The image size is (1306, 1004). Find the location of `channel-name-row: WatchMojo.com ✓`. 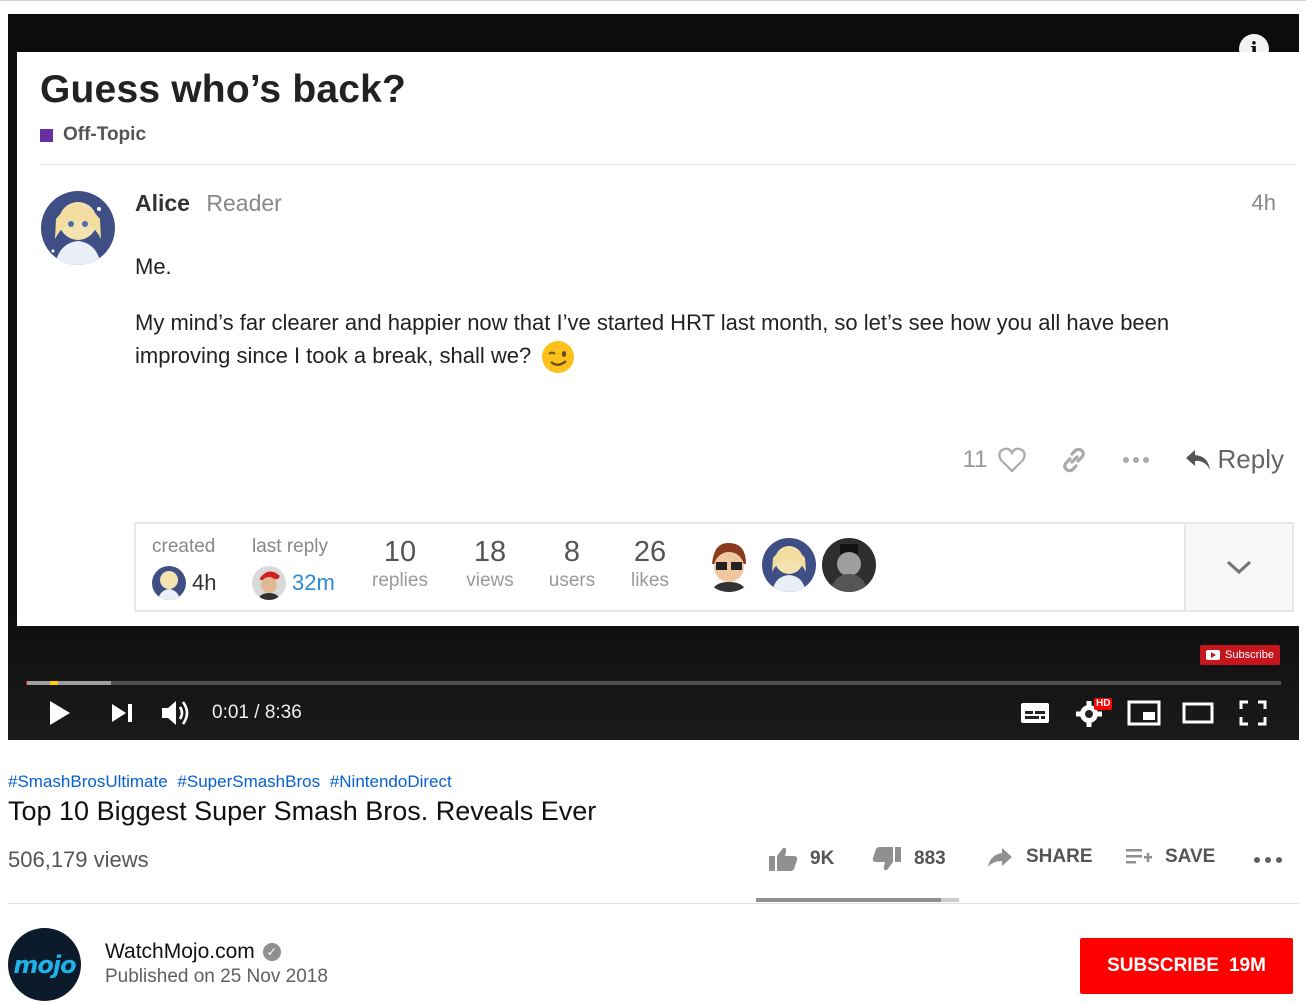

channel-name-row: WatchMojo.com ✓ is located at coordinates (193, 952).